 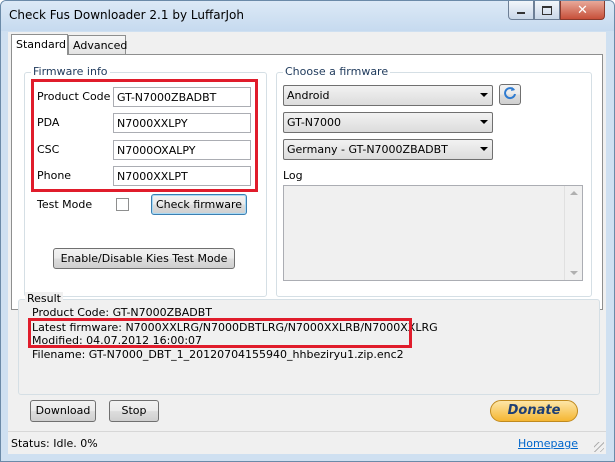 I want to click on kies-test-mode-label: Enable/Disable Kies Test Mode, so click(x=144, y=258).